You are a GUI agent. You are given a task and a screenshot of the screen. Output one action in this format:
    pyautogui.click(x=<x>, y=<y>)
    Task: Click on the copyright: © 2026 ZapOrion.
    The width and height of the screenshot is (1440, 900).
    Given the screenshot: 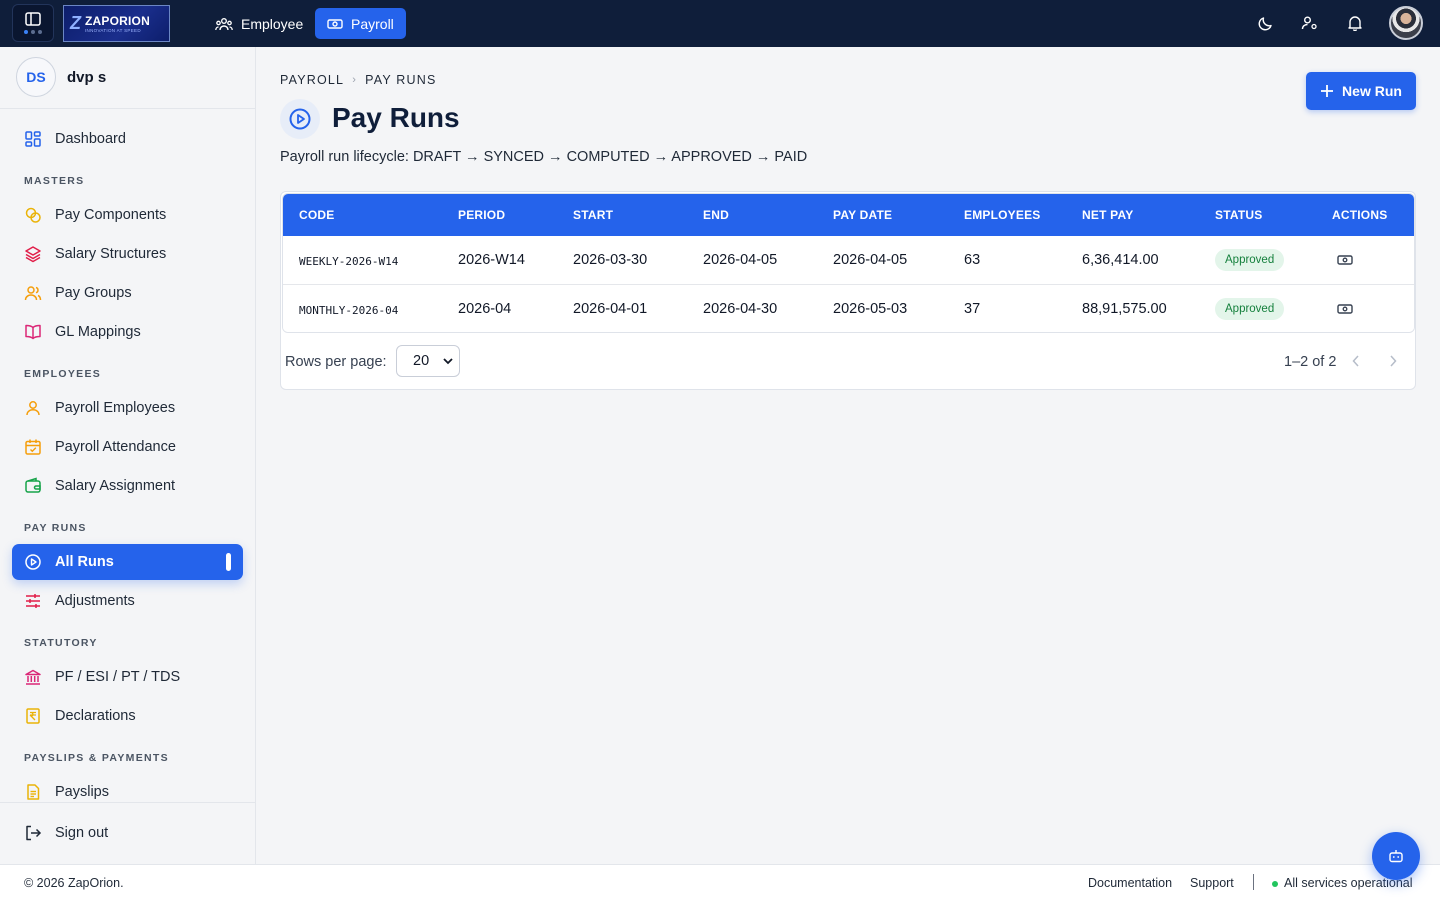 What is the action you would take?
    pyautogui.click(x=74, y=883)
    